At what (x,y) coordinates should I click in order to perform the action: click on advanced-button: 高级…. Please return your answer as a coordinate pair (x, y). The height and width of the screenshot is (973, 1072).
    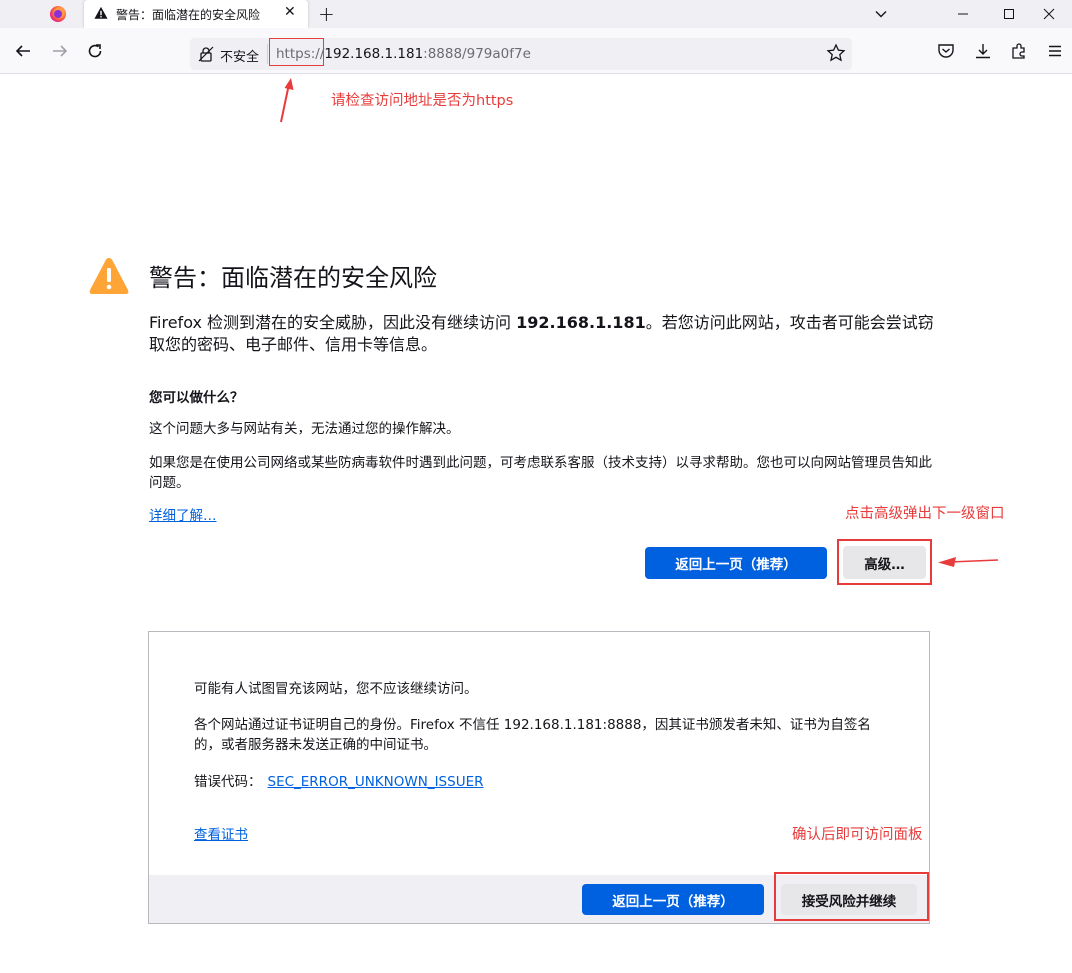
    Looking at the image, I should click on (884, 562).